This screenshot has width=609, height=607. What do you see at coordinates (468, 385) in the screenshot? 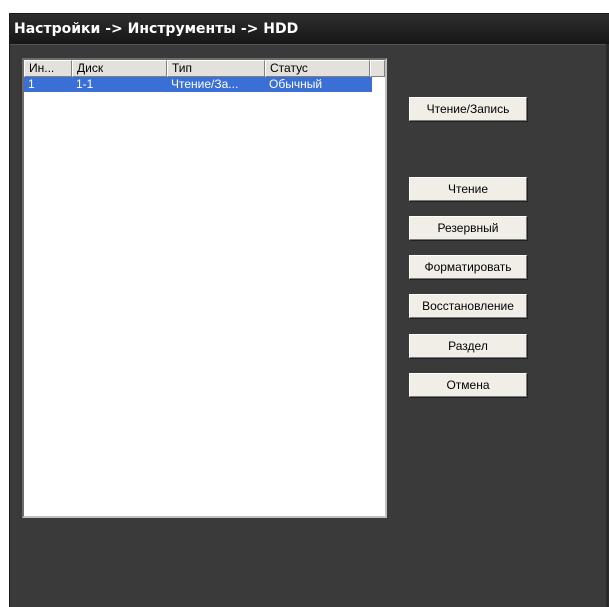
I see `cancel-button: Отмена` at bounding box center [468, 385].